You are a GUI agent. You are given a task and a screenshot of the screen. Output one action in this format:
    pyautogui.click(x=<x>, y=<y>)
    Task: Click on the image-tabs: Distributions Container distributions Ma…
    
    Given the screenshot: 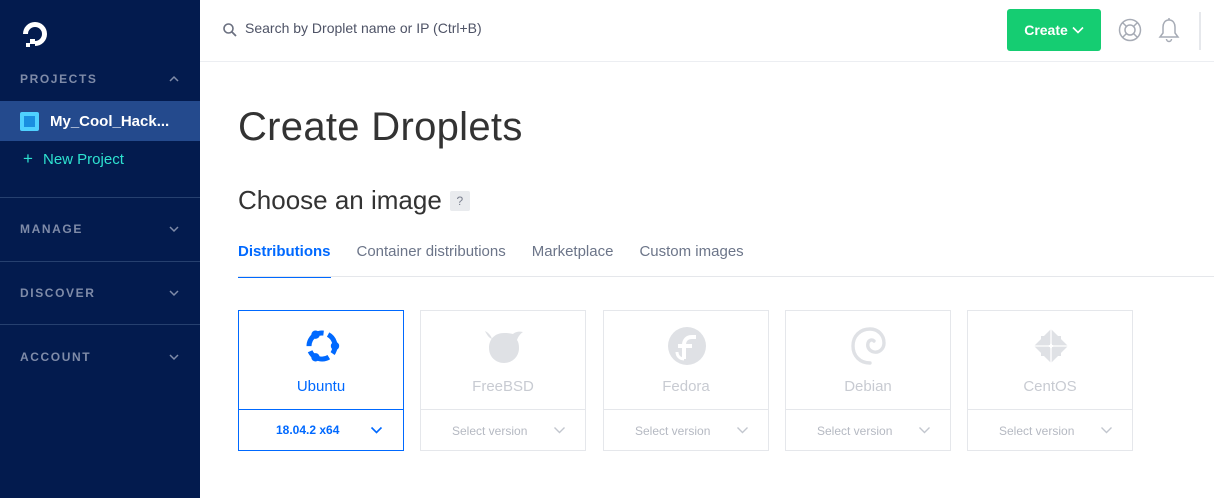 What is the action you would take?
    pyautogui.click(x=504, y=257)
    